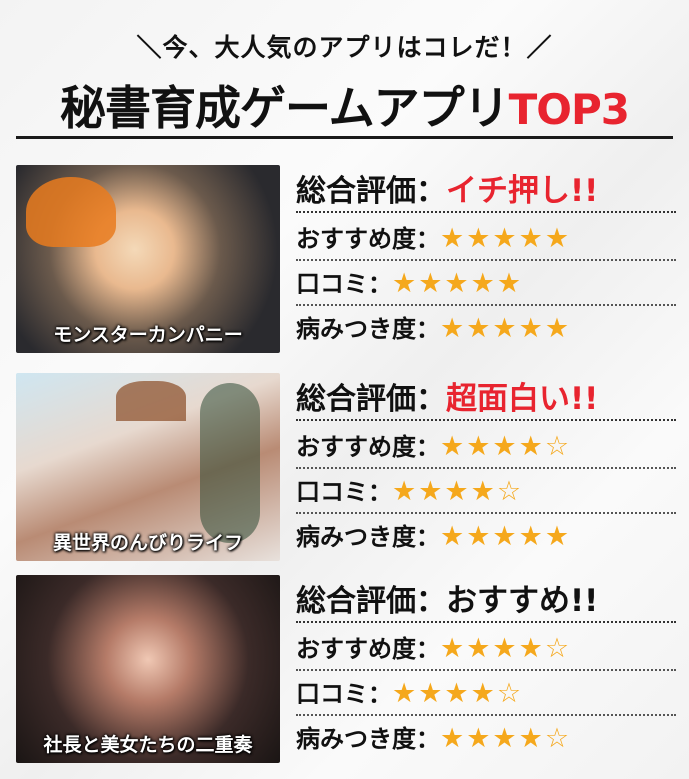  I want to click on overall-rating-row: 総合評価：イチ押し!!, so click(486, 189).